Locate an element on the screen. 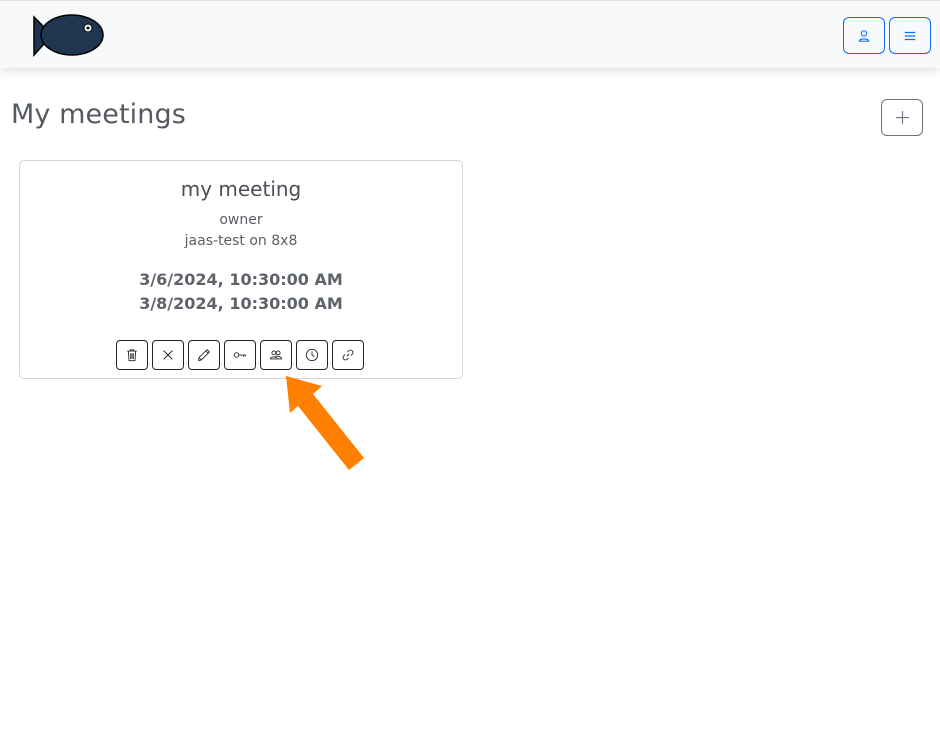 The height and width of the screenshot is (740, 940). people-icon is located at coordinates (276, 355).